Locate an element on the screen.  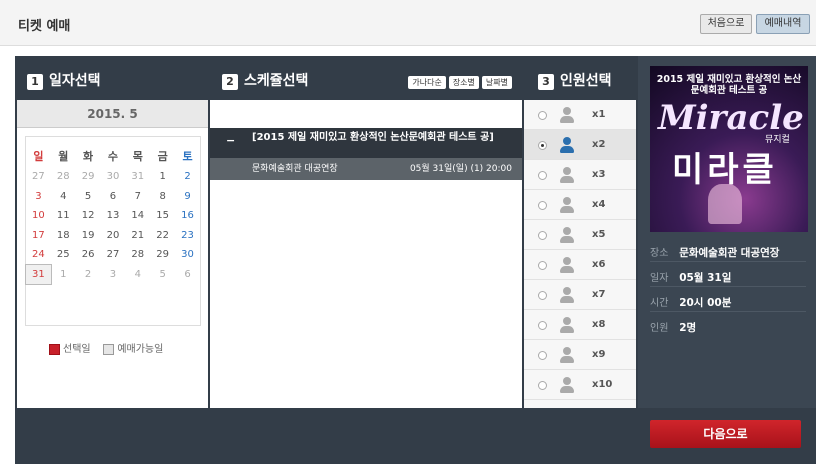
sort-by-venue-button: 장소별 is located at coordinates (463, 82).